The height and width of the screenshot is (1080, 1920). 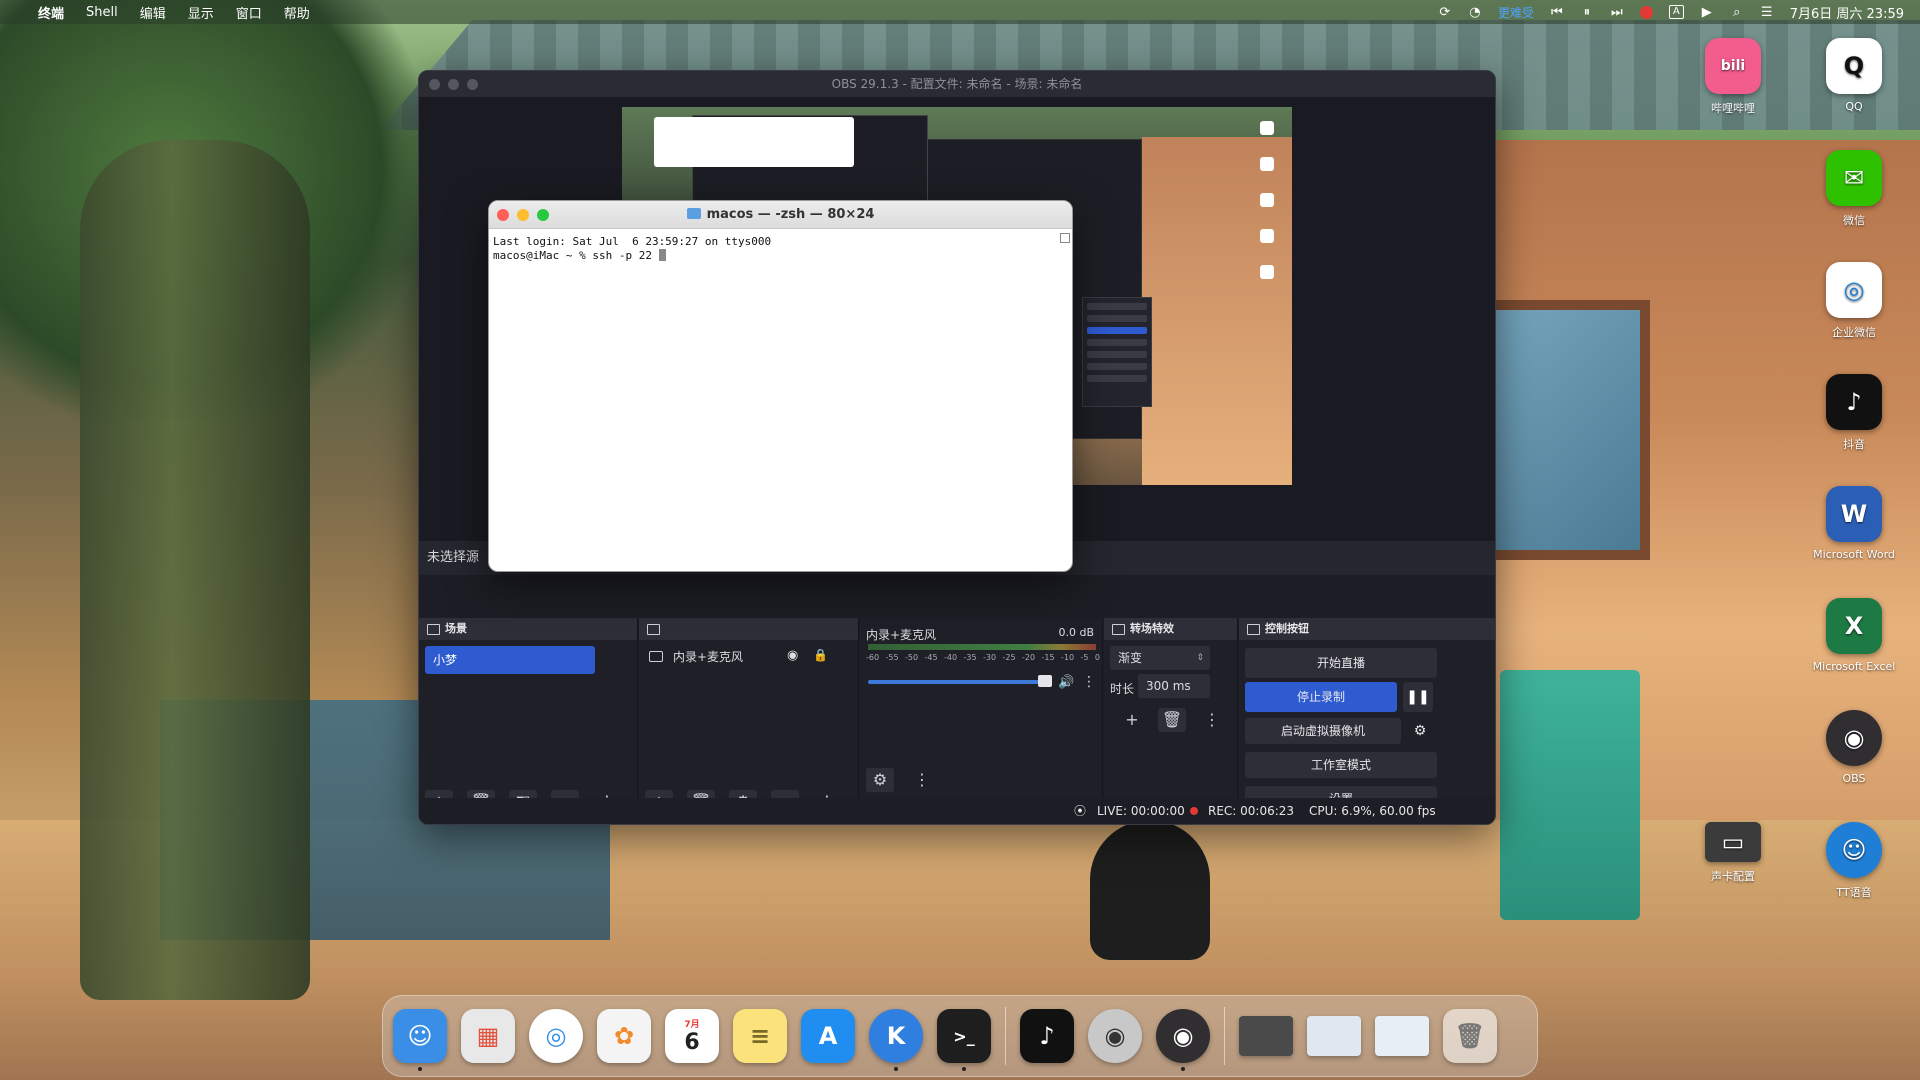 What do you see at coordinates (1251, 811) in the screenshot?
I see `rec-timer: REC: 00:06:23` at bounding box center [1251, 811].